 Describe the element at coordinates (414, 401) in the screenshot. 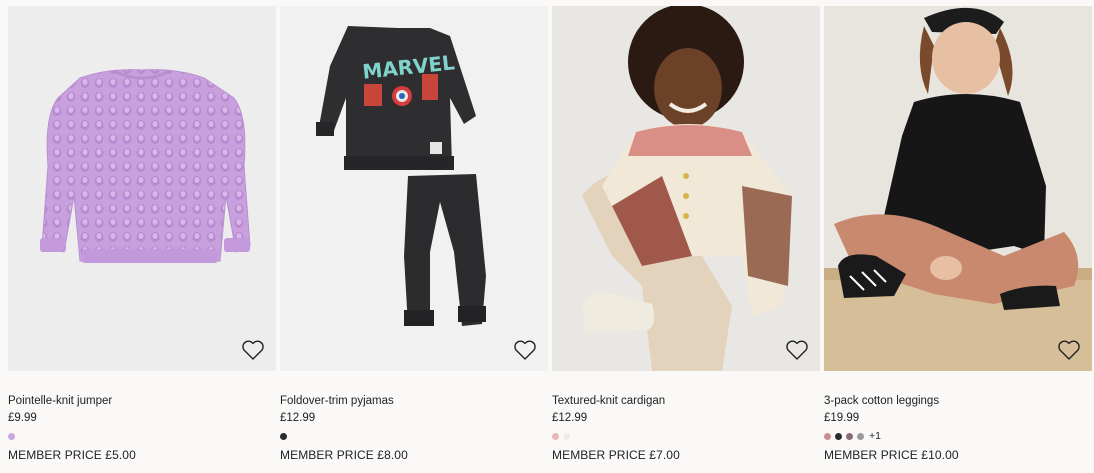

I see `product-title: Foldover-trim pyjamas` at that location.